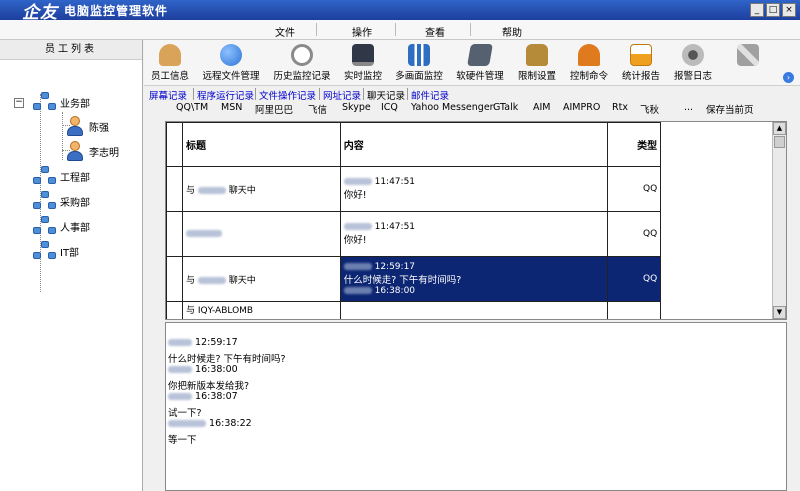 This screenshot has width=800, height=491. I want to click on chat-message: 等一下, so click(182, 440).